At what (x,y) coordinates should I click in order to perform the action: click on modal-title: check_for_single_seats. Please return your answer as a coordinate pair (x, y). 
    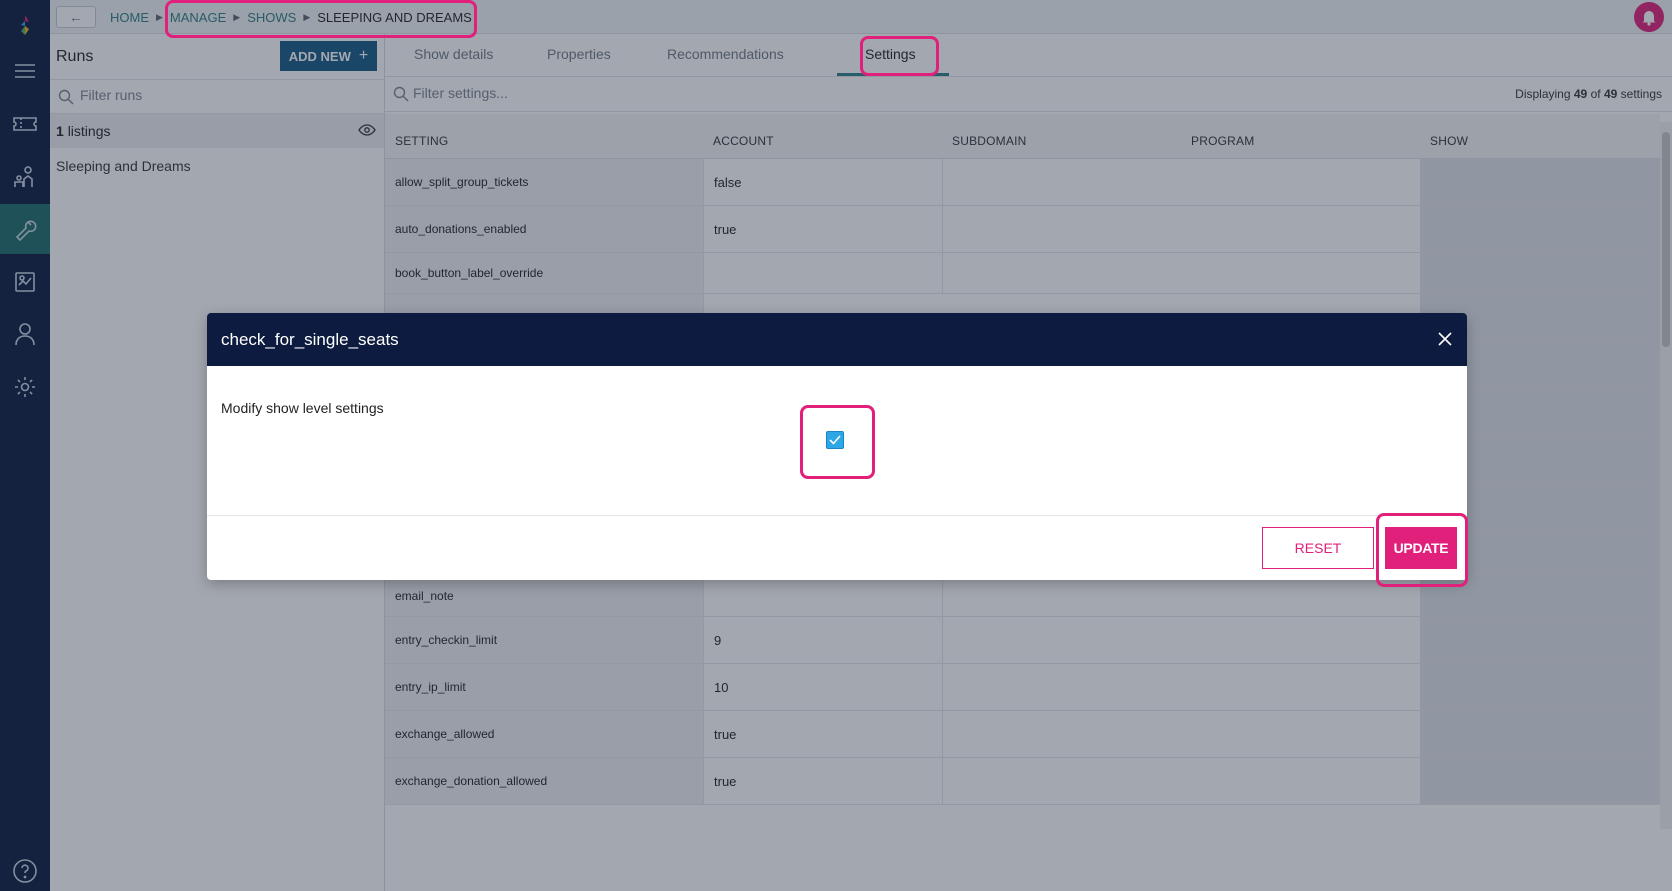
    Looking at the image, I should click on (310, 339).